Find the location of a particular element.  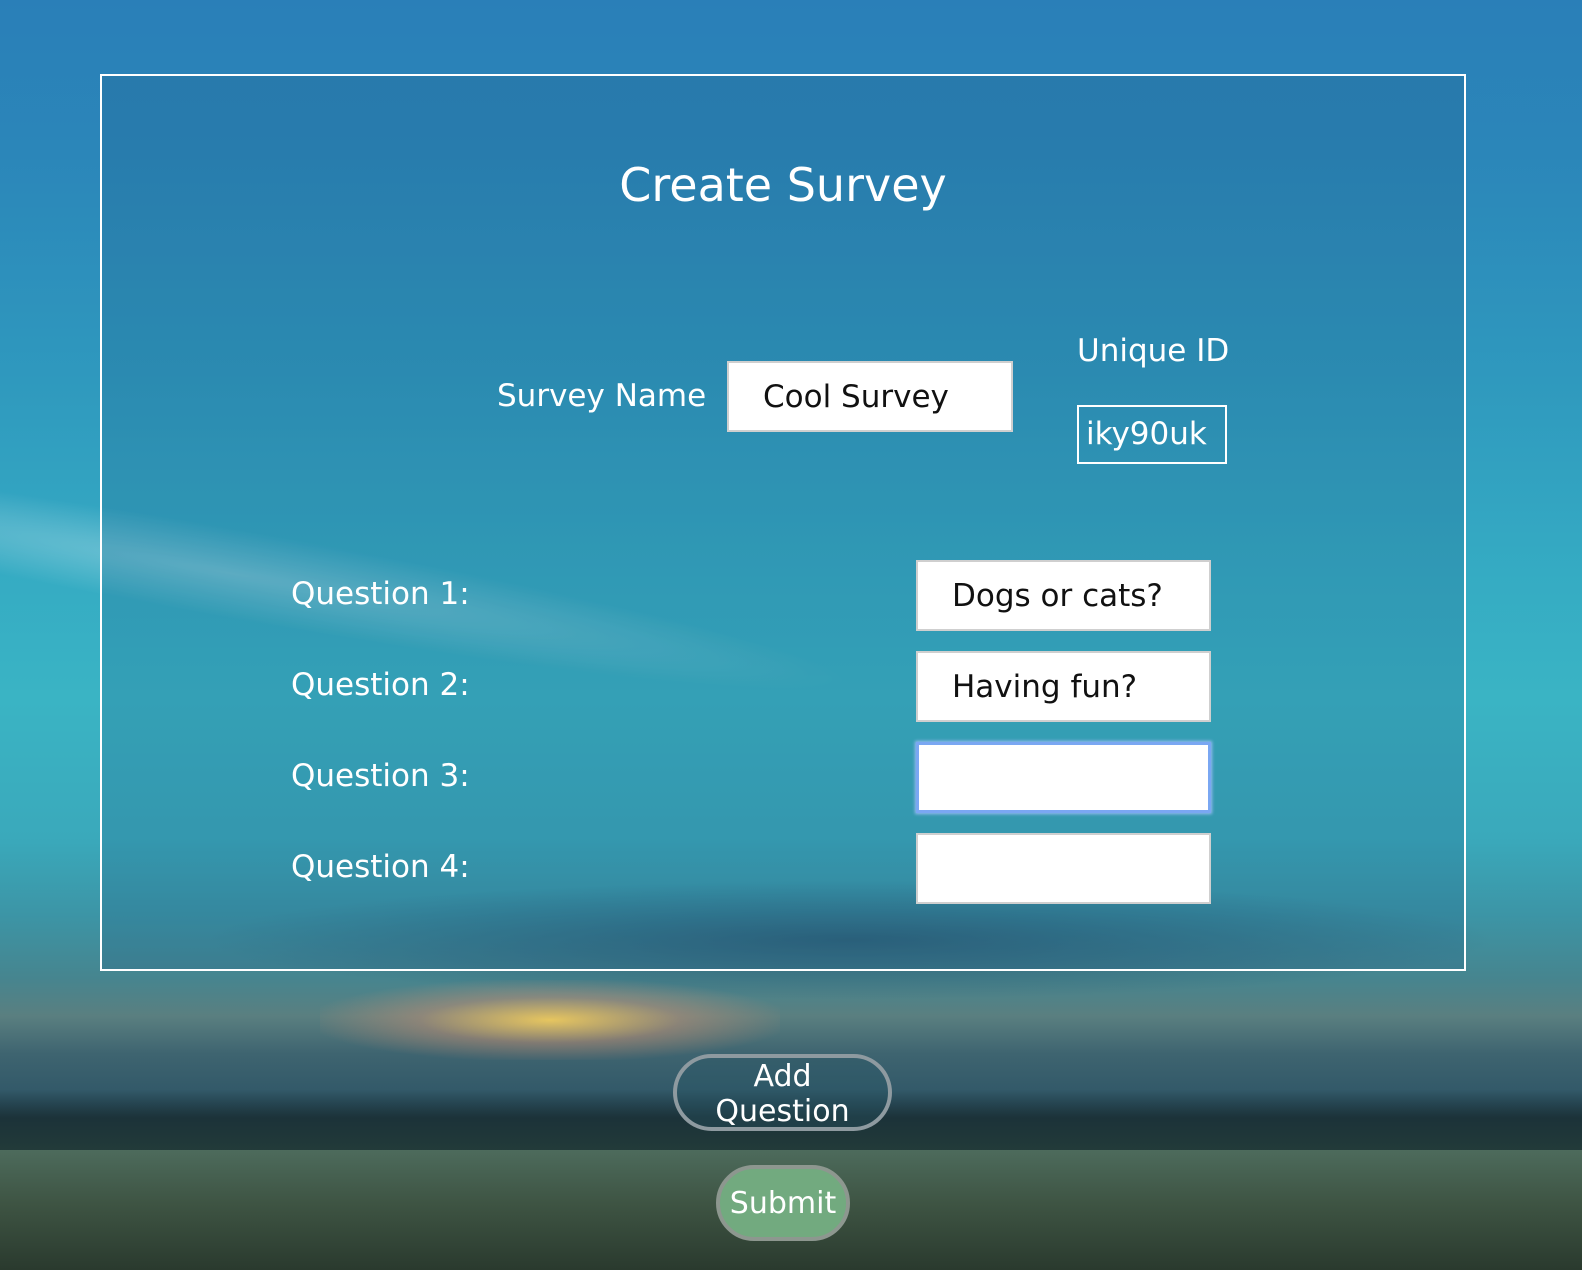

question-2-input is located at coordinates (1063, 686).